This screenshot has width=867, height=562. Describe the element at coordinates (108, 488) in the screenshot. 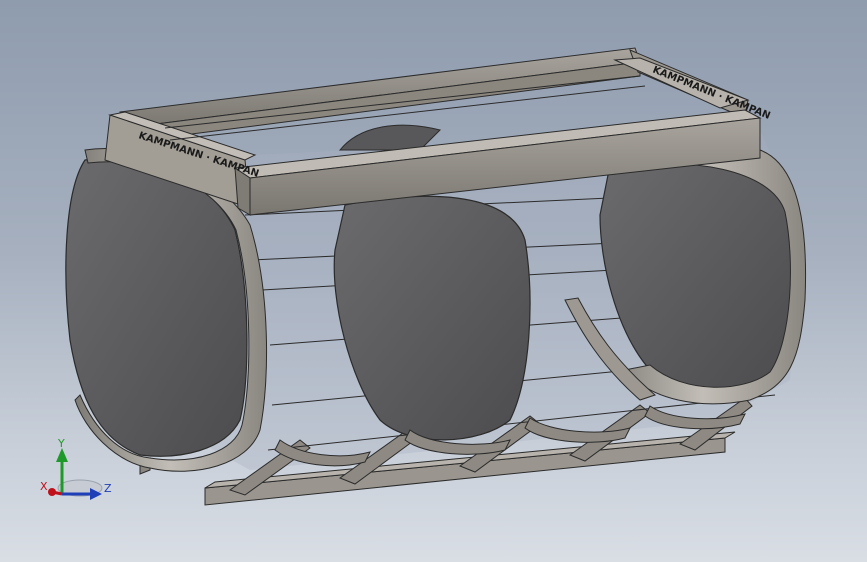

I see `z-axis-label: Z` at that location.